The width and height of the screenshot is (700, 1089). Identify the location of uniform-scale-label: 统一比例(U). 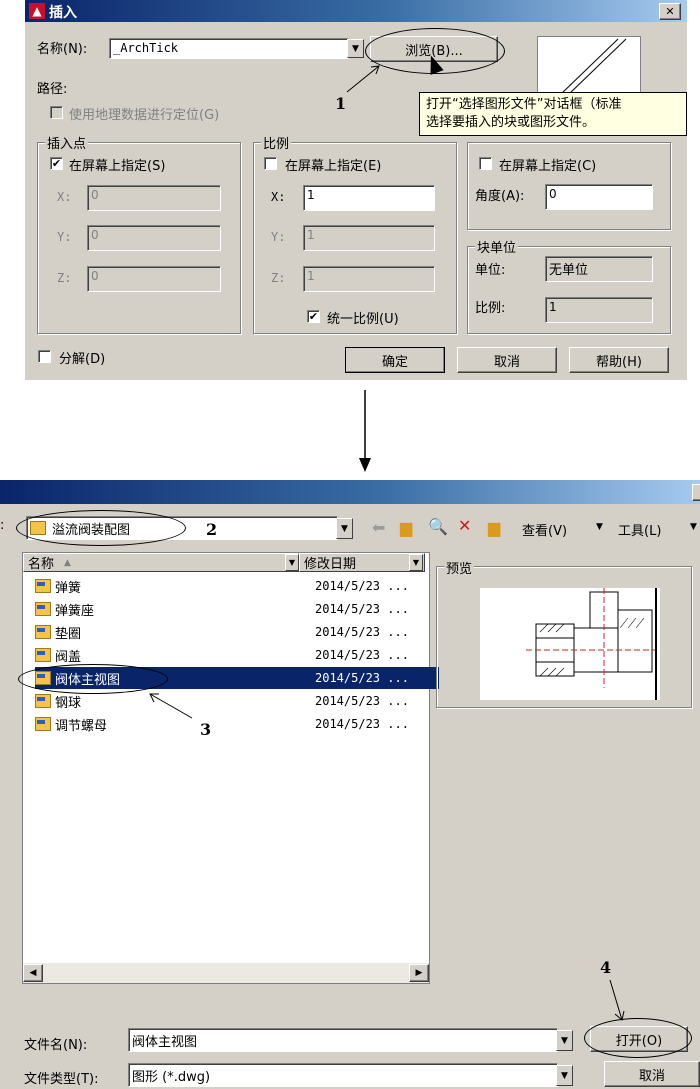
(363, 319).